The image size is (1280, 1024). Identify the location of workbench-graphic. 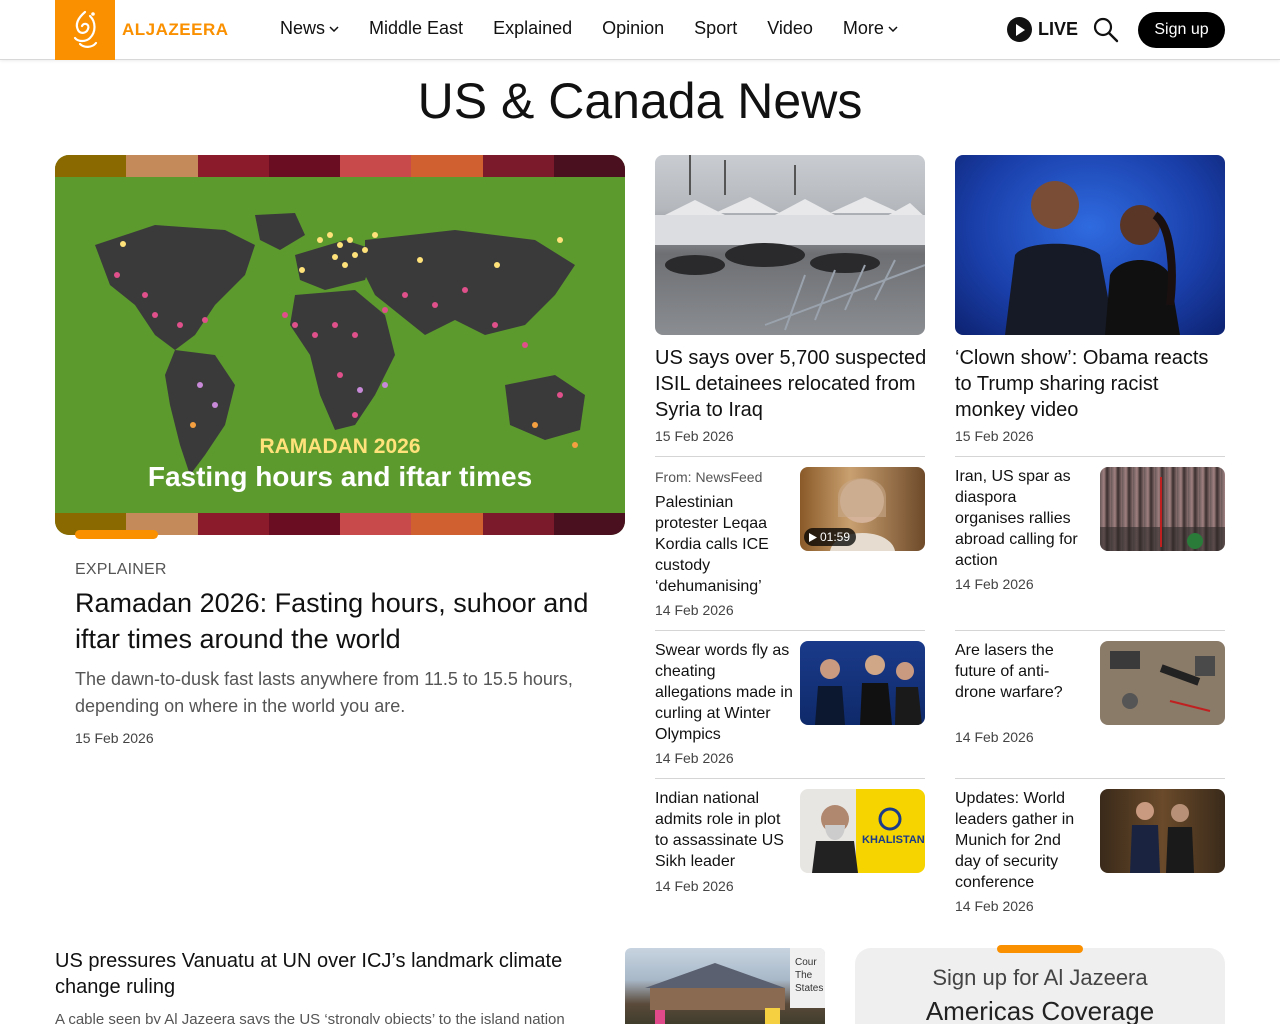
(1162, 681).